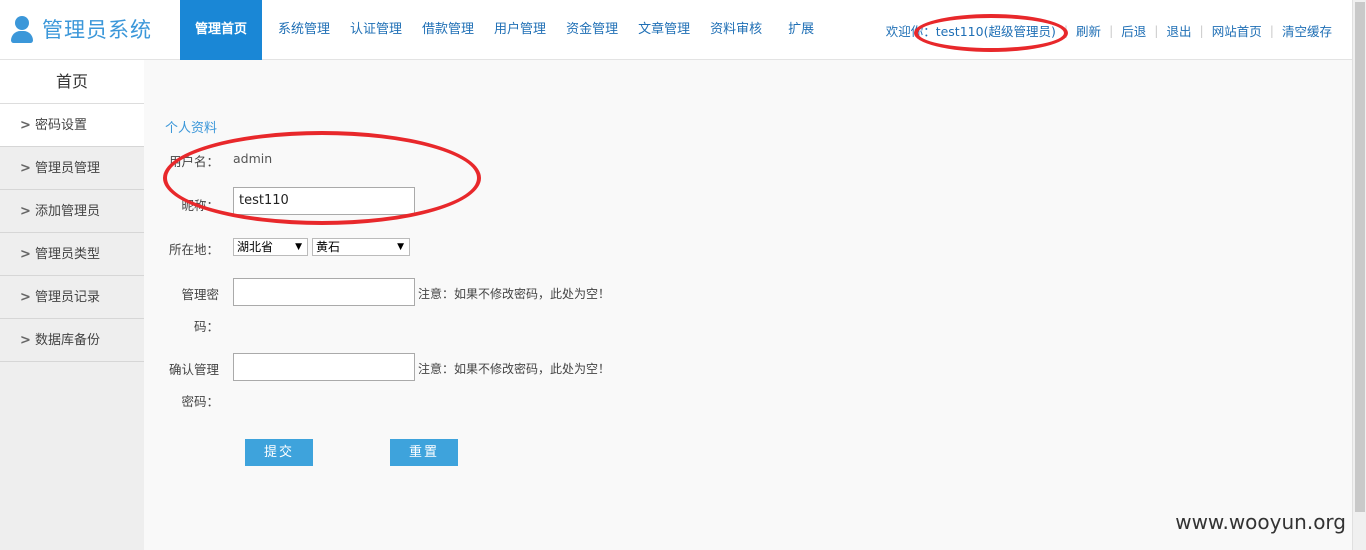 This screenshot has height=550, width=1366. What do you see at coordinates (361, 247) in the screenshot?
I see `city-select: 黄石 ▼` at bounding box center [361, 247].